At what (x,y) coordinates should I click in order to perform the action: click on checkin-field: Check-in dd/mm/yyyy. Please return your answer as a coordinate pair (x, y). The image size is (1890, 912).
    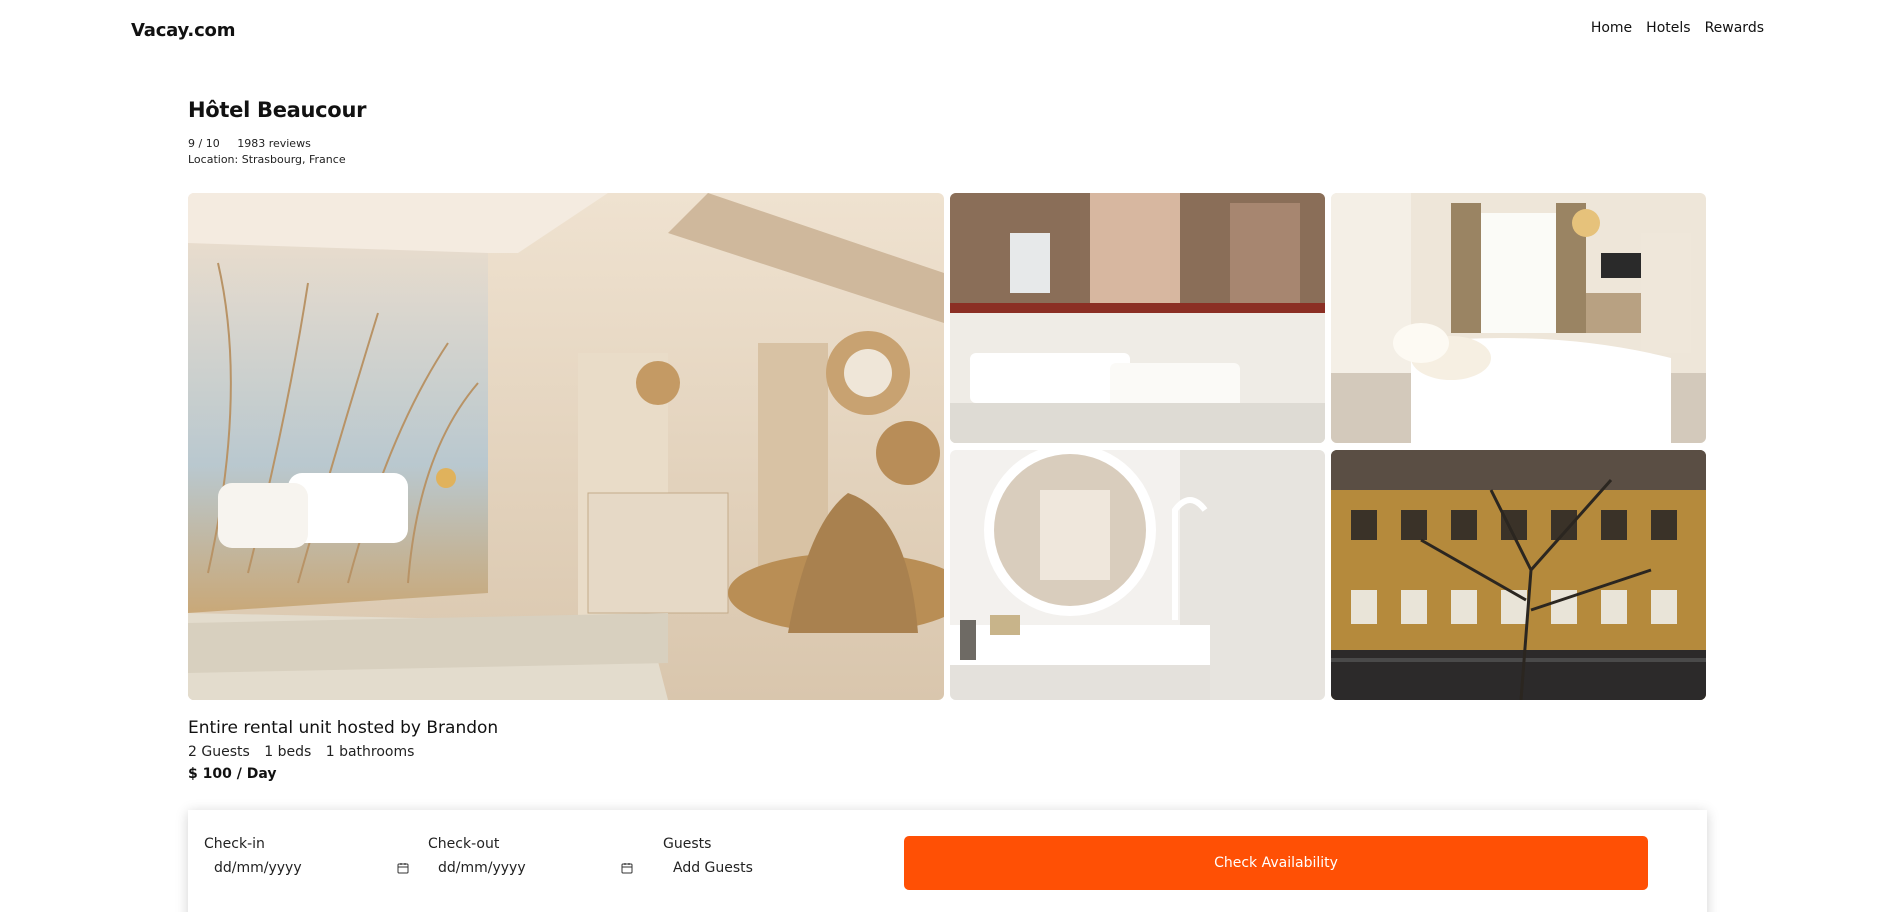
    Looking at the image, I should click on (306, 856).